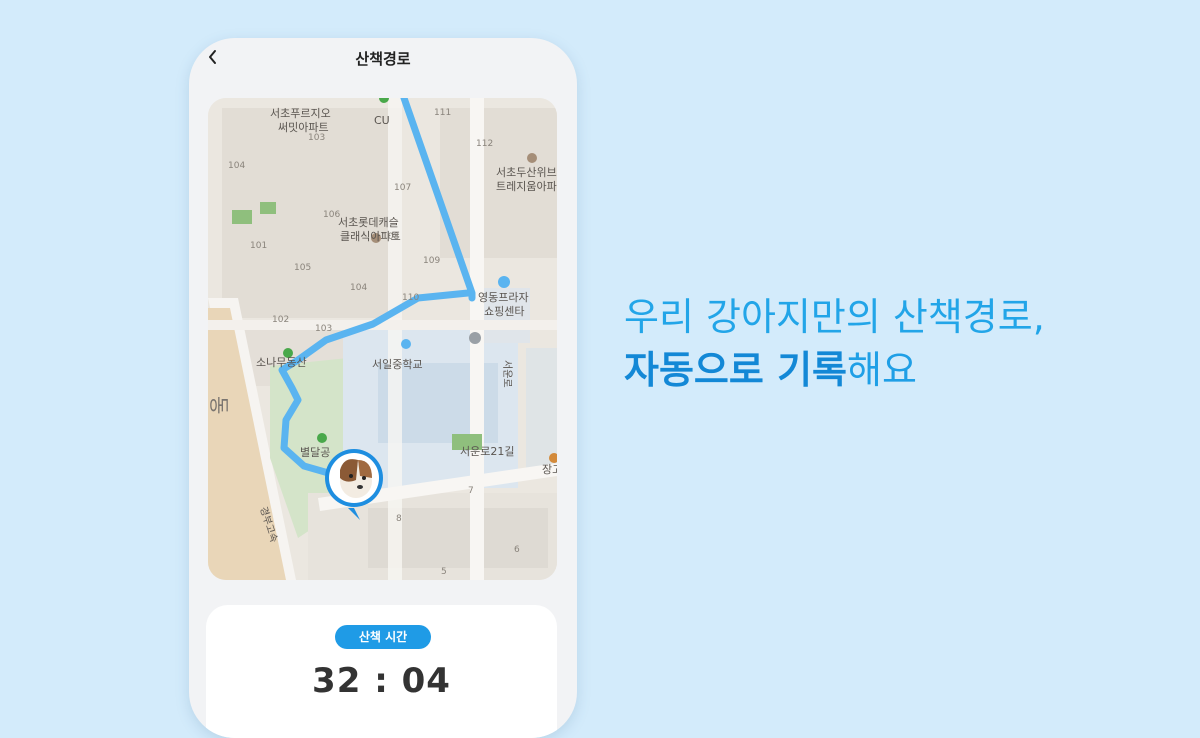  I want to click on walk-time-badge: 산책 시간, so click(383, 637).